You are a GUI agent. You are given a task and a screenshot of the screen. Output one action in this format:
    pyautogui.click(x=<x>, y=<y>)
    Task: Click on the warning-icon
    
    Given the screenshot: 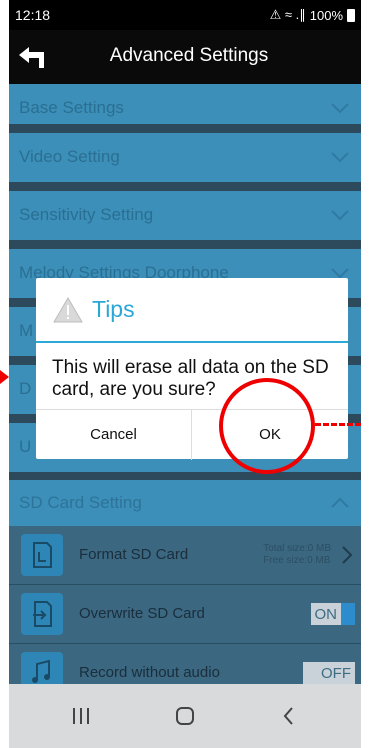 What is the action you would take?
    pyautogui.click(x=68, y=310)
    